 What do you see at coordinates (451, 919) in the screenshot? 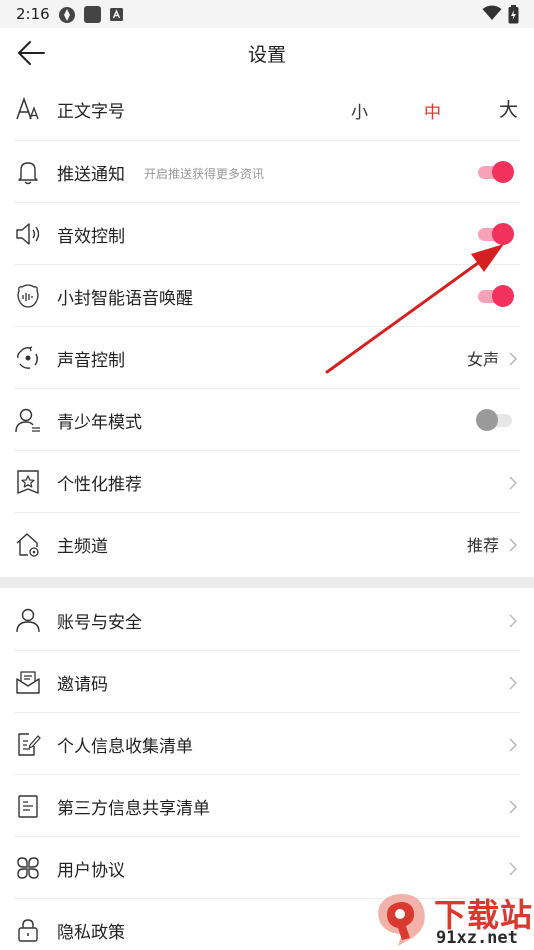
I see `watermark: 下载站 91xz.net` at bounding box center [451, 919].